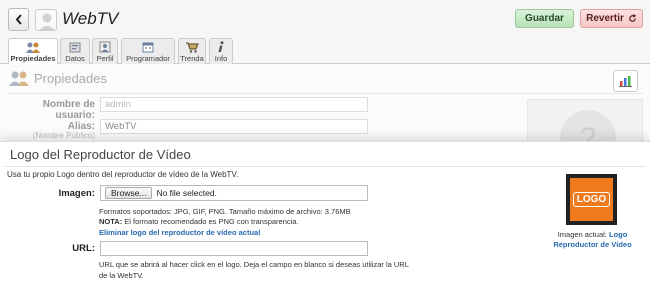  Describe the element at coordinates (63, 135) in the screenshot. I see `alias-sublabel: (Nombre Público)` at that location.